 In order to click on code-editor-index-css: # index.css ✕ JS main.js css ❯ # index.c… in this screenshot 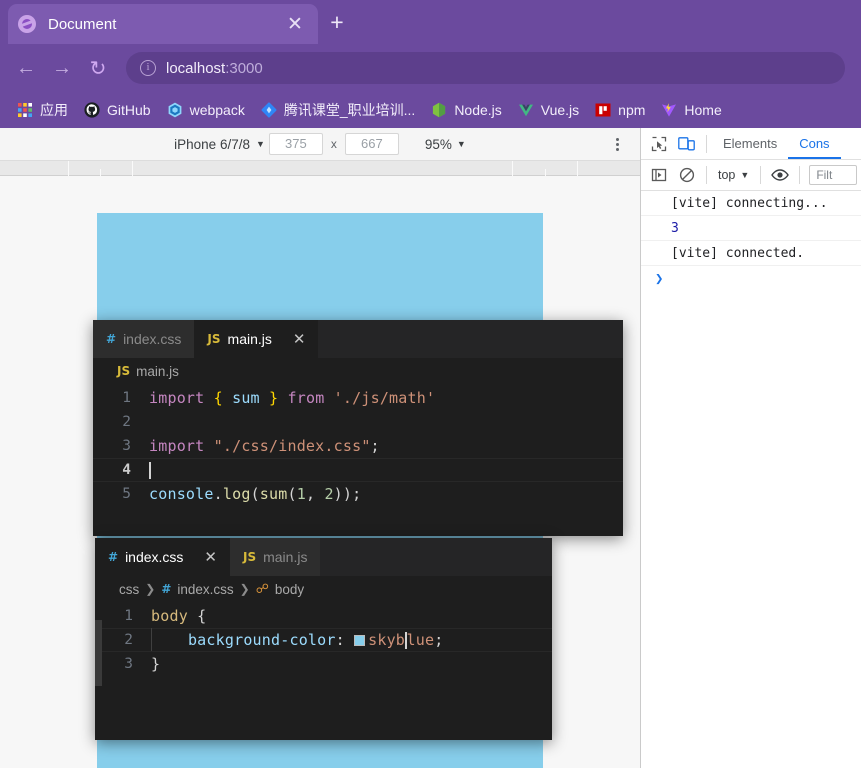, I will do `click(323, 639)`.